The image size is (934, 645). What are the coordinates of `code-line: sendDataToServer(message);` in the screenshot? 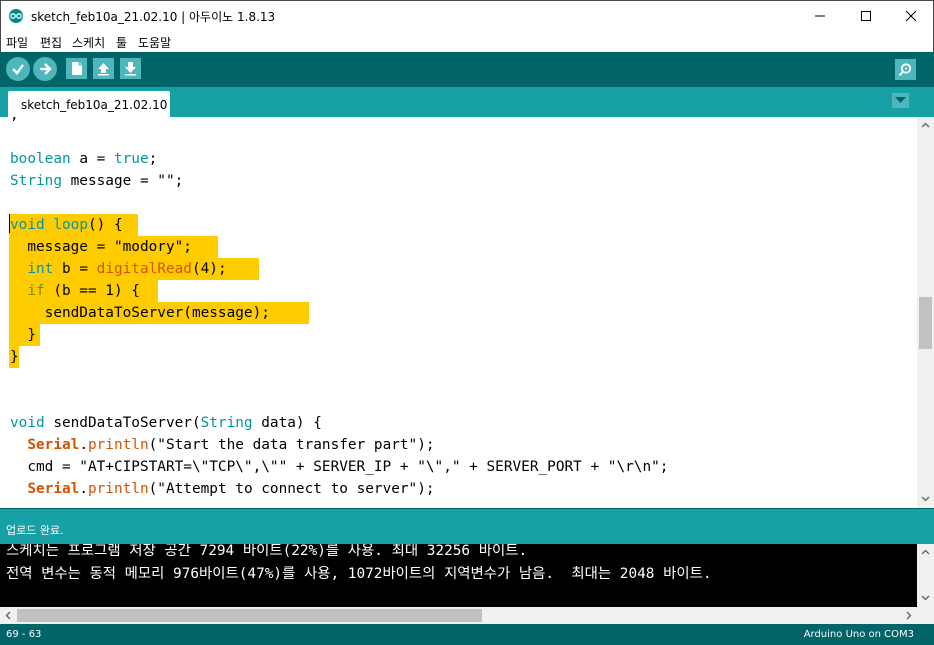 It's located at (140, 313).